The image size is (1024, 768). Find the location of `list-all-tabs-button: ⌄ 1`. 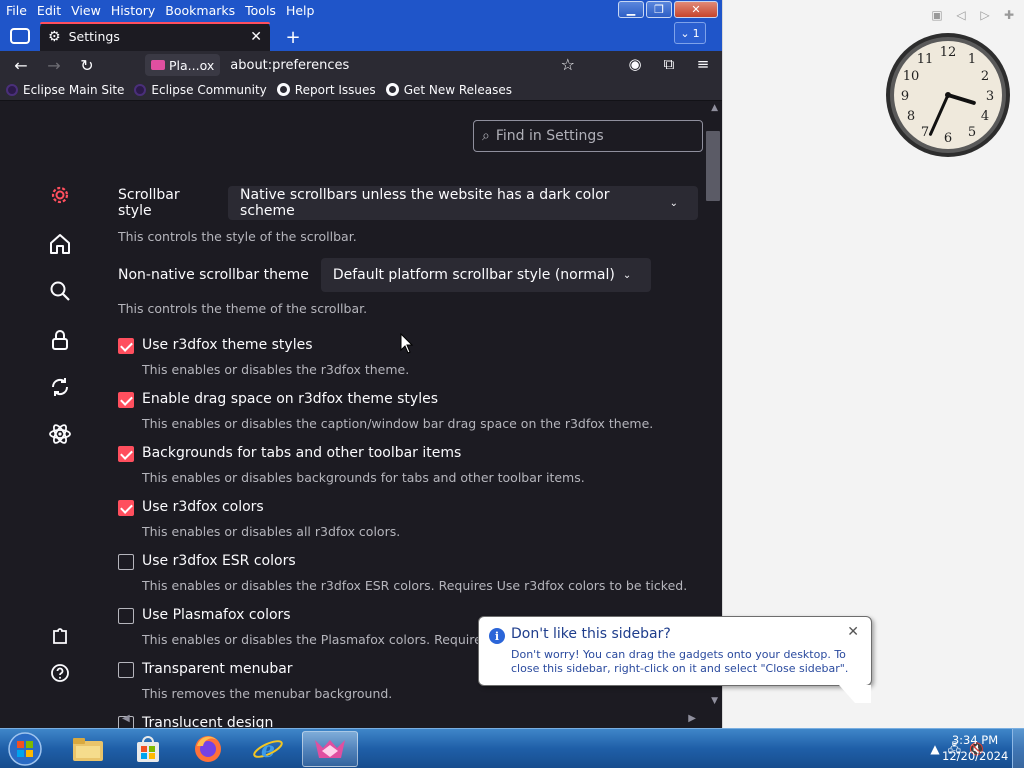

list-all-tabs-button: ⌄ 1 is located at coordinates (690, 33).